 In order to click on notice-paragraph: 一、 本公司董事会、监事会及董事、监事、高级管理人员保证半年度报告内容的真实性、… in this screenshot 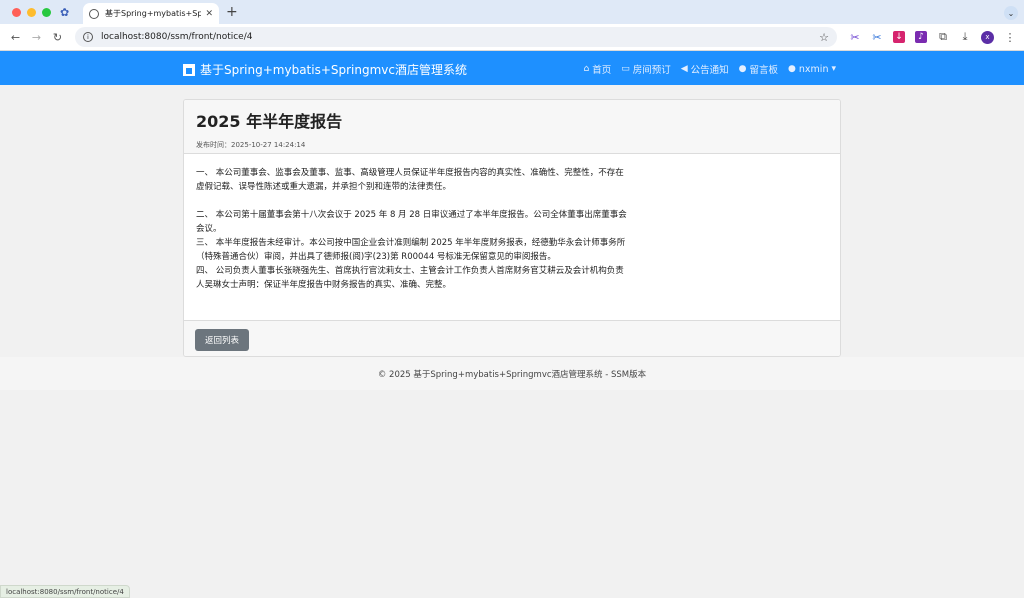, I will do `click(410, 180)`.